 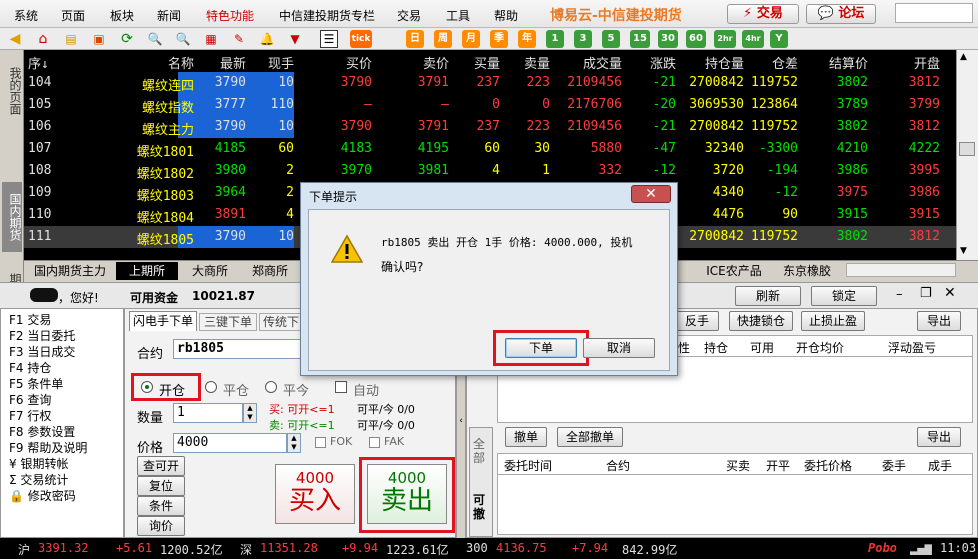 I want to click on menu-column: 中信建投期货专栏, so click(x=327, y=15).